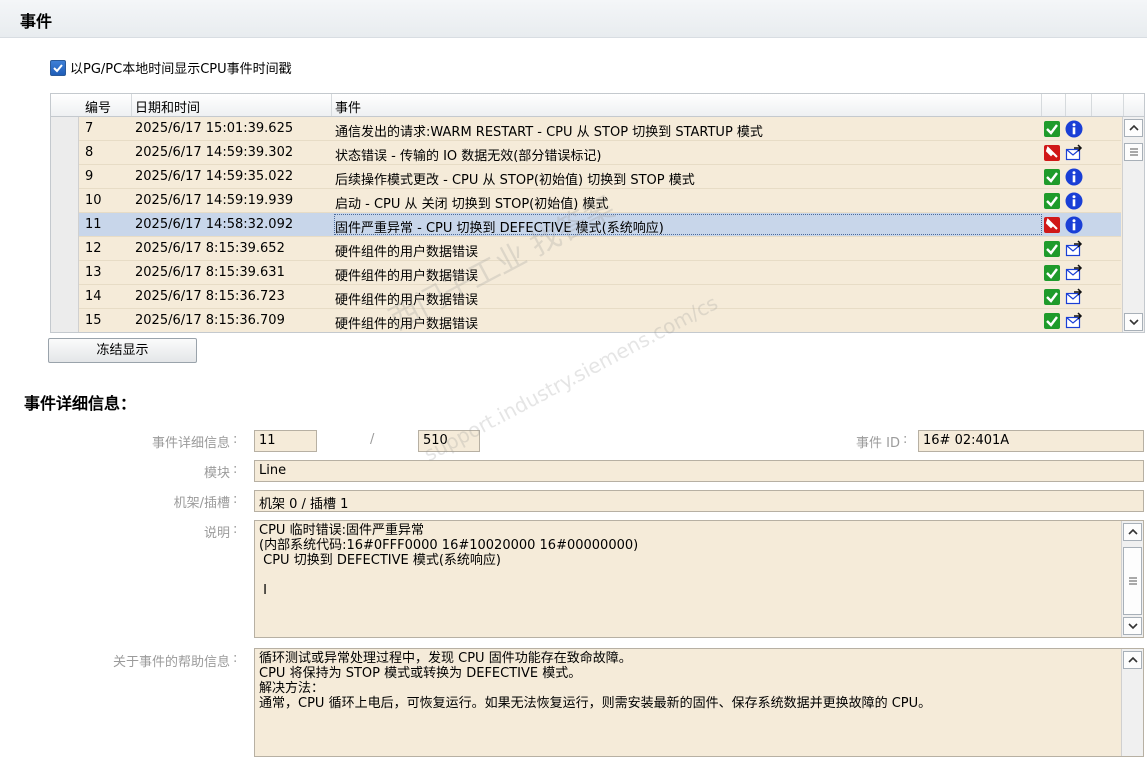  Describe the element at coordinates (171, 662) in the screenshot. I see `help-label: 关于事件的帮助信息` at that location.